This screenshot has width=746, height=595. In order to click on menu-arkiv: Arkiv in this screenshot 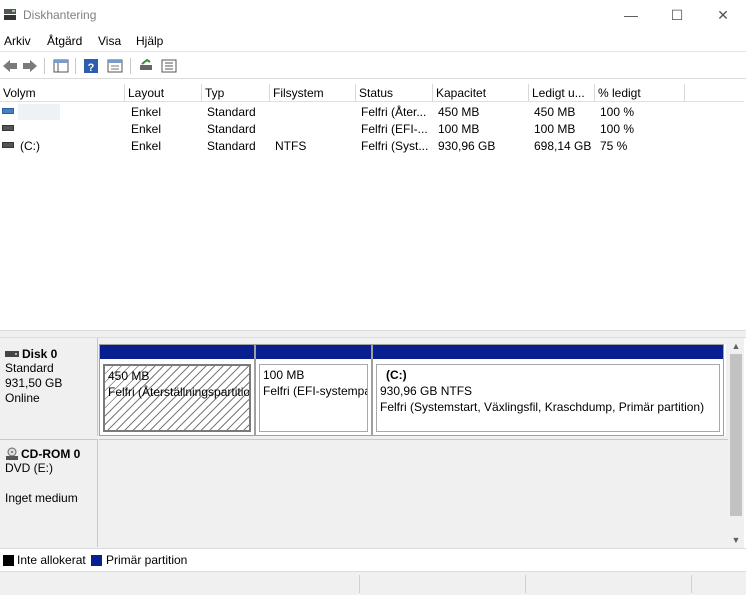, I will do `click(17, 41)`.